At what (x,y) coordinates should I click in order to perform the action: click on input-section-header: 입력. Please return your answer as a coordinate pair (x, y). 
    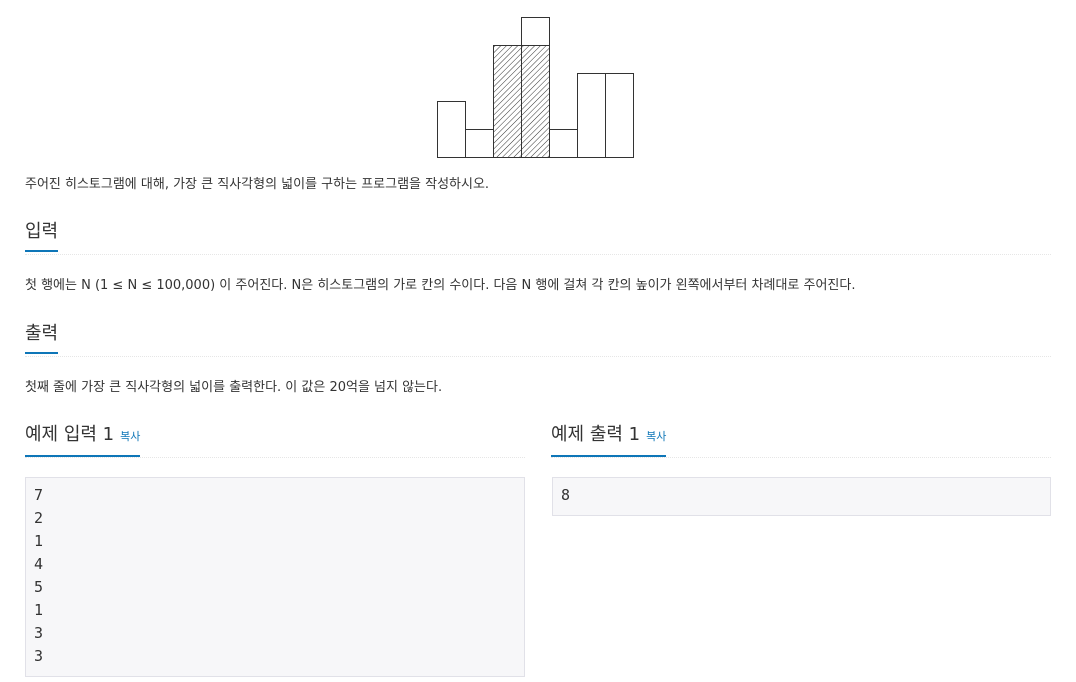
    Looking at the image, I should click on (538, 237).